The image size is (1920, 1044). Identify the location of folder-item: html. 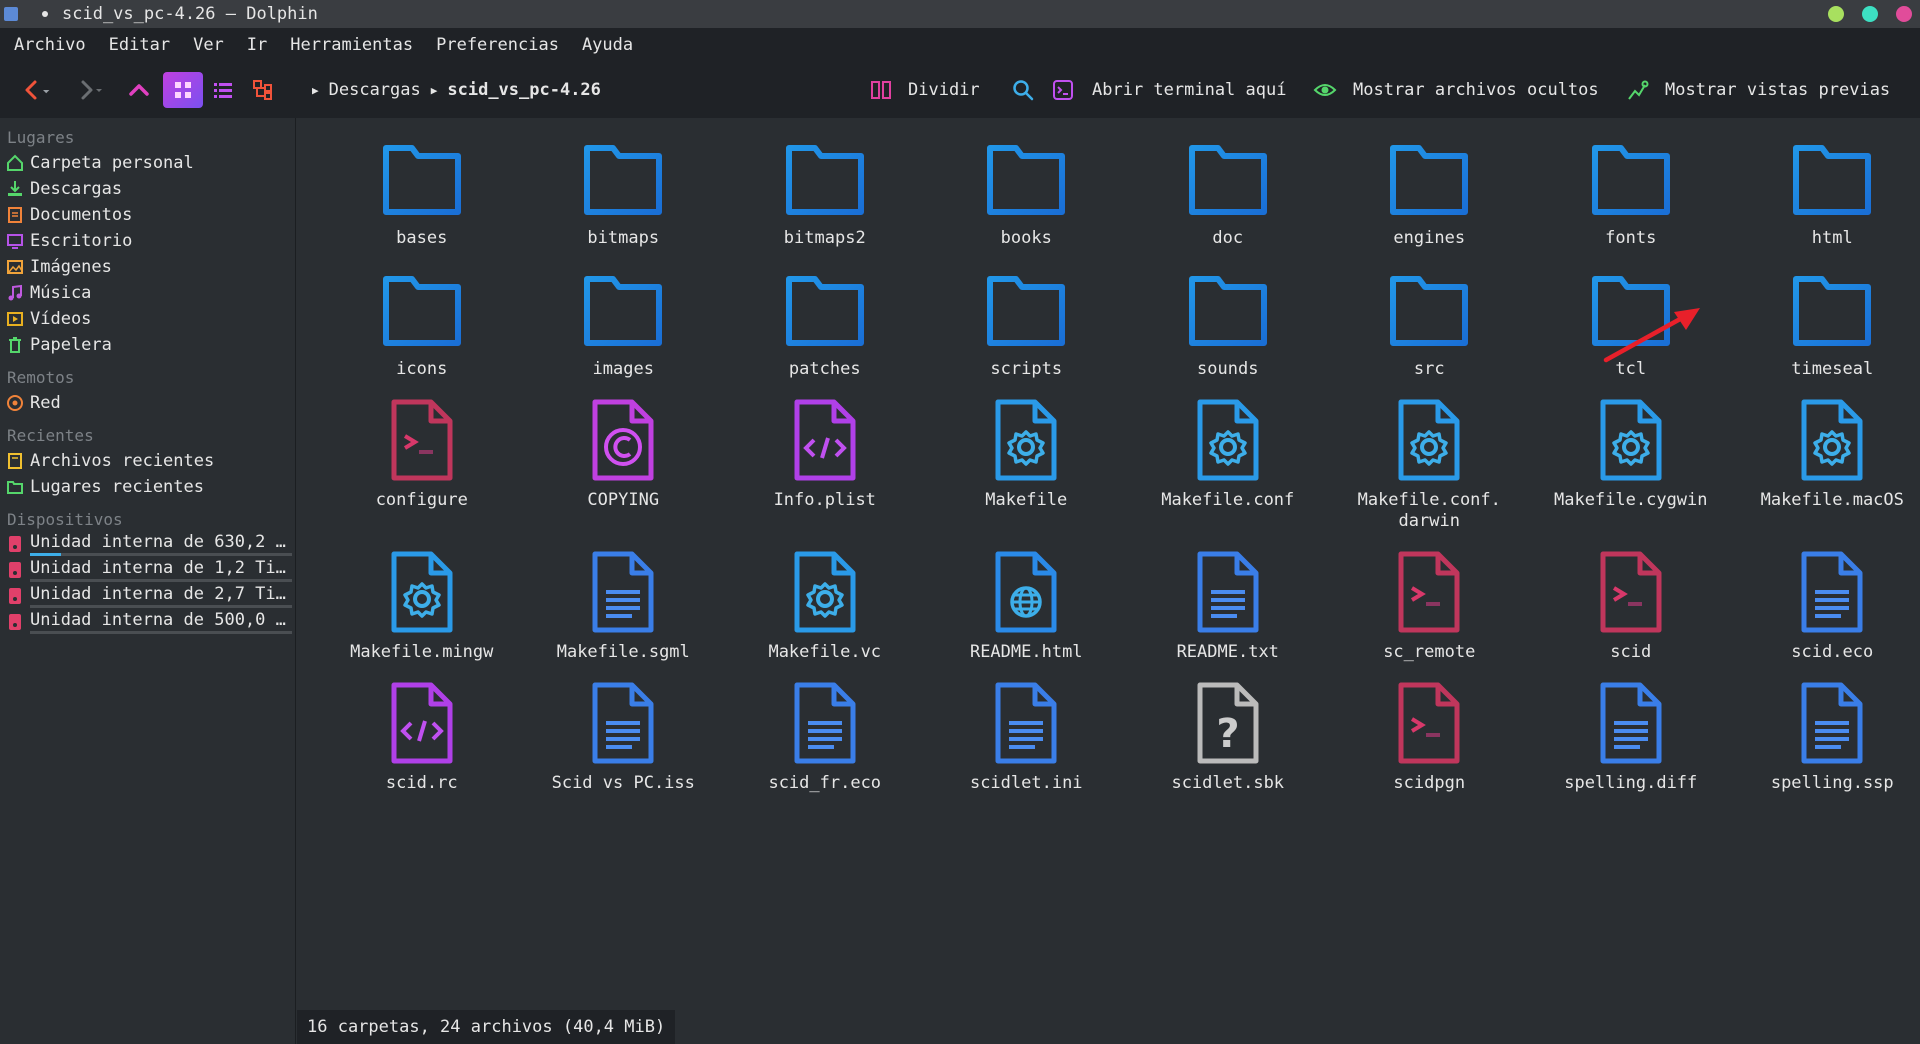
(1826, 193).